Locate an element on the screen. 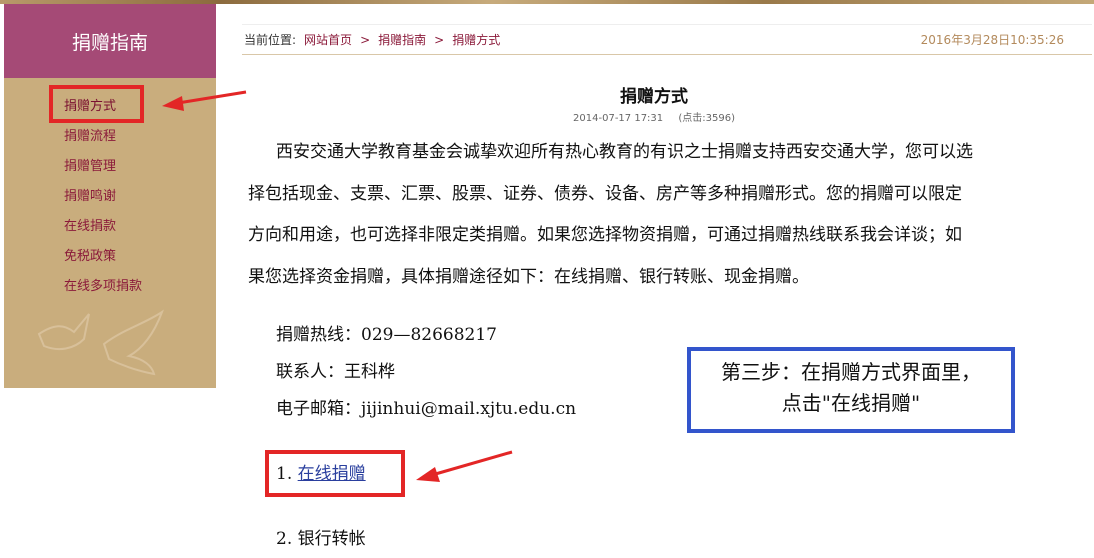 The image size is (1094, 558). sidebar-title: 捐赠指南 is located at coordinates (110, 41).